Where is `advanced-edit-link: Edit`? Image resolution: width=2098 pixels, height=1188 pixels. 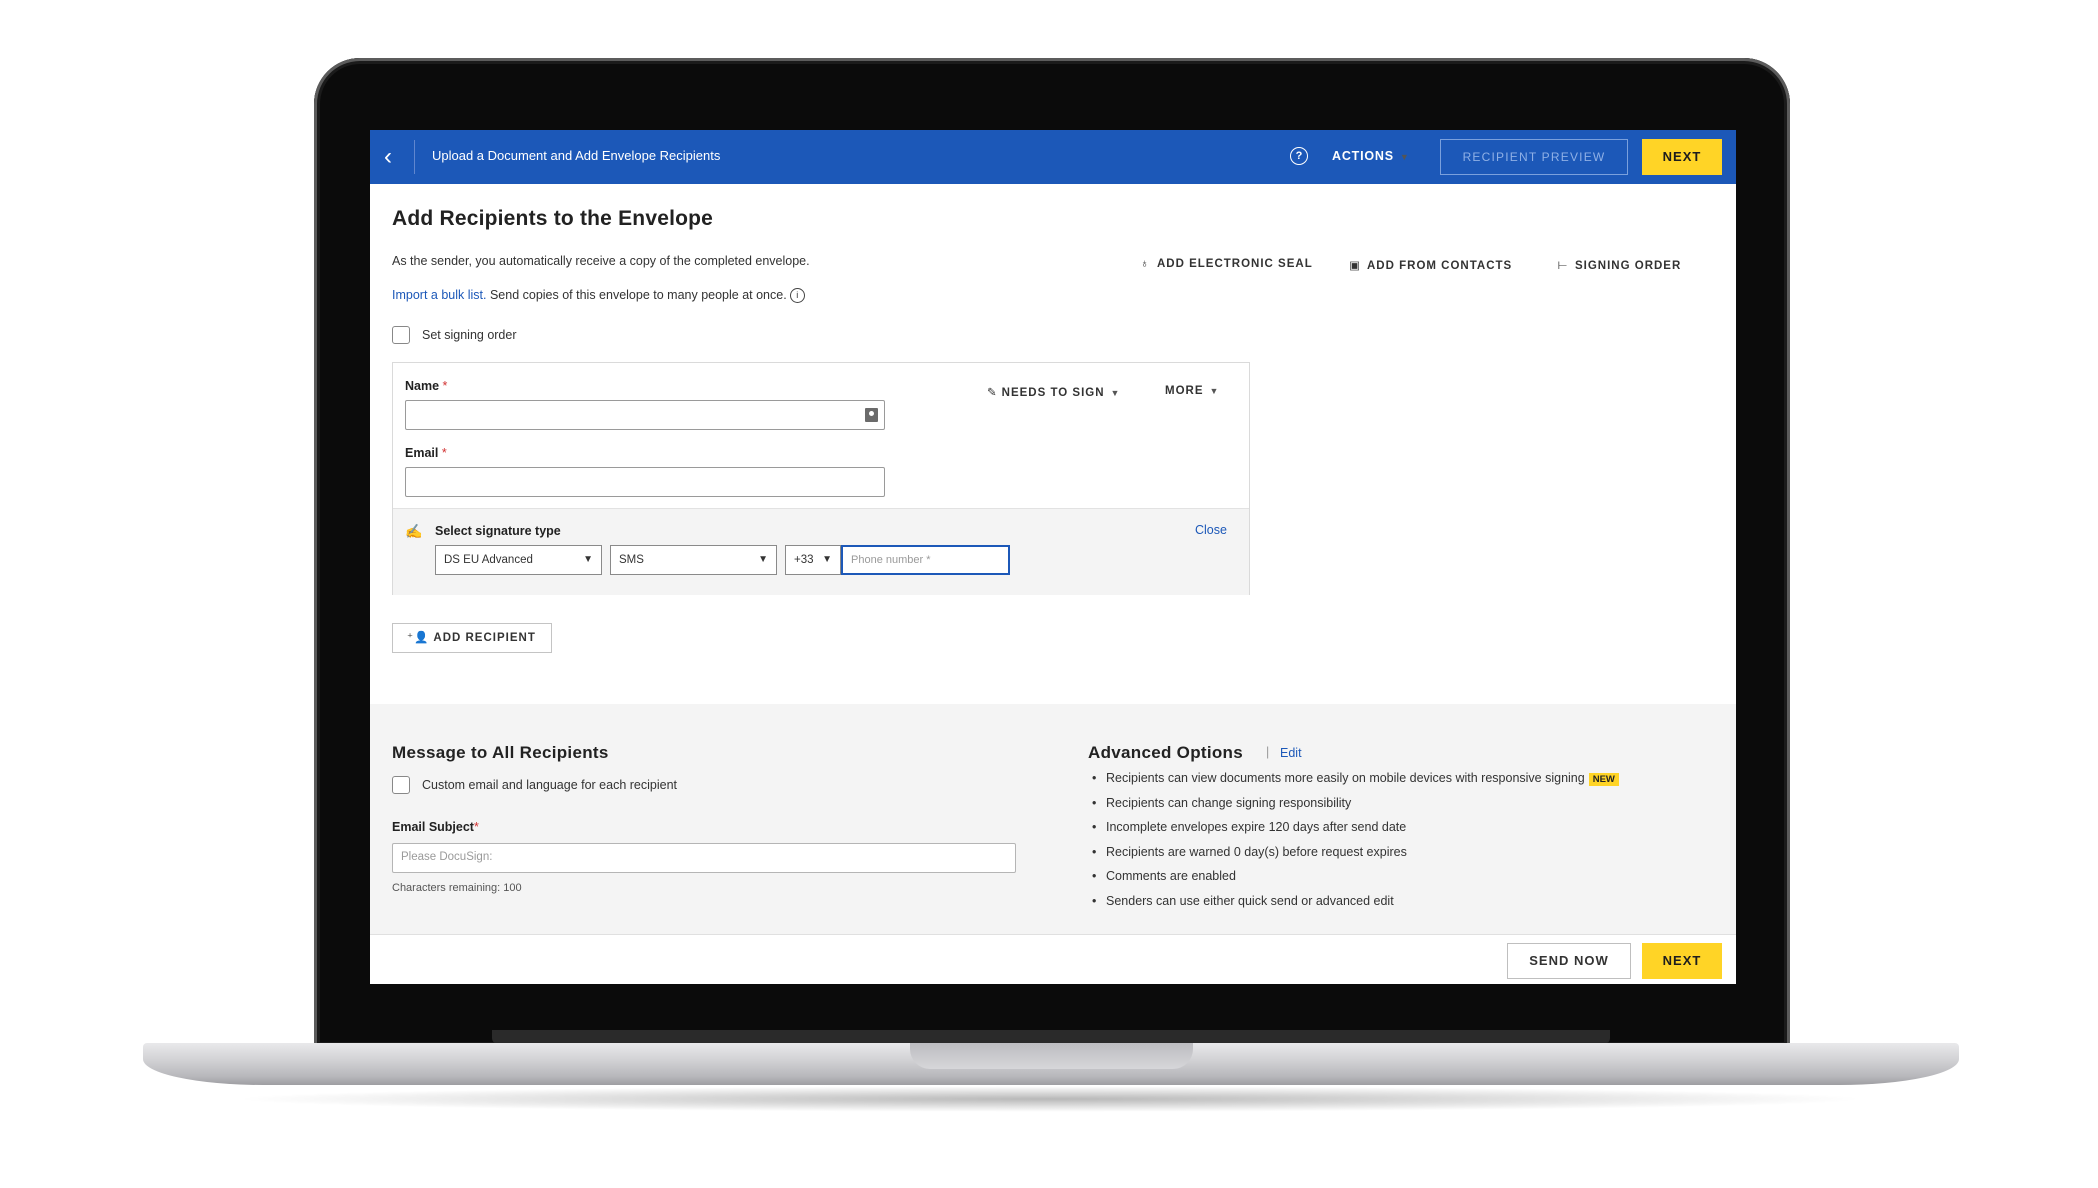 advanced-edit-link: Edit is located at coordinates (1291, 753).